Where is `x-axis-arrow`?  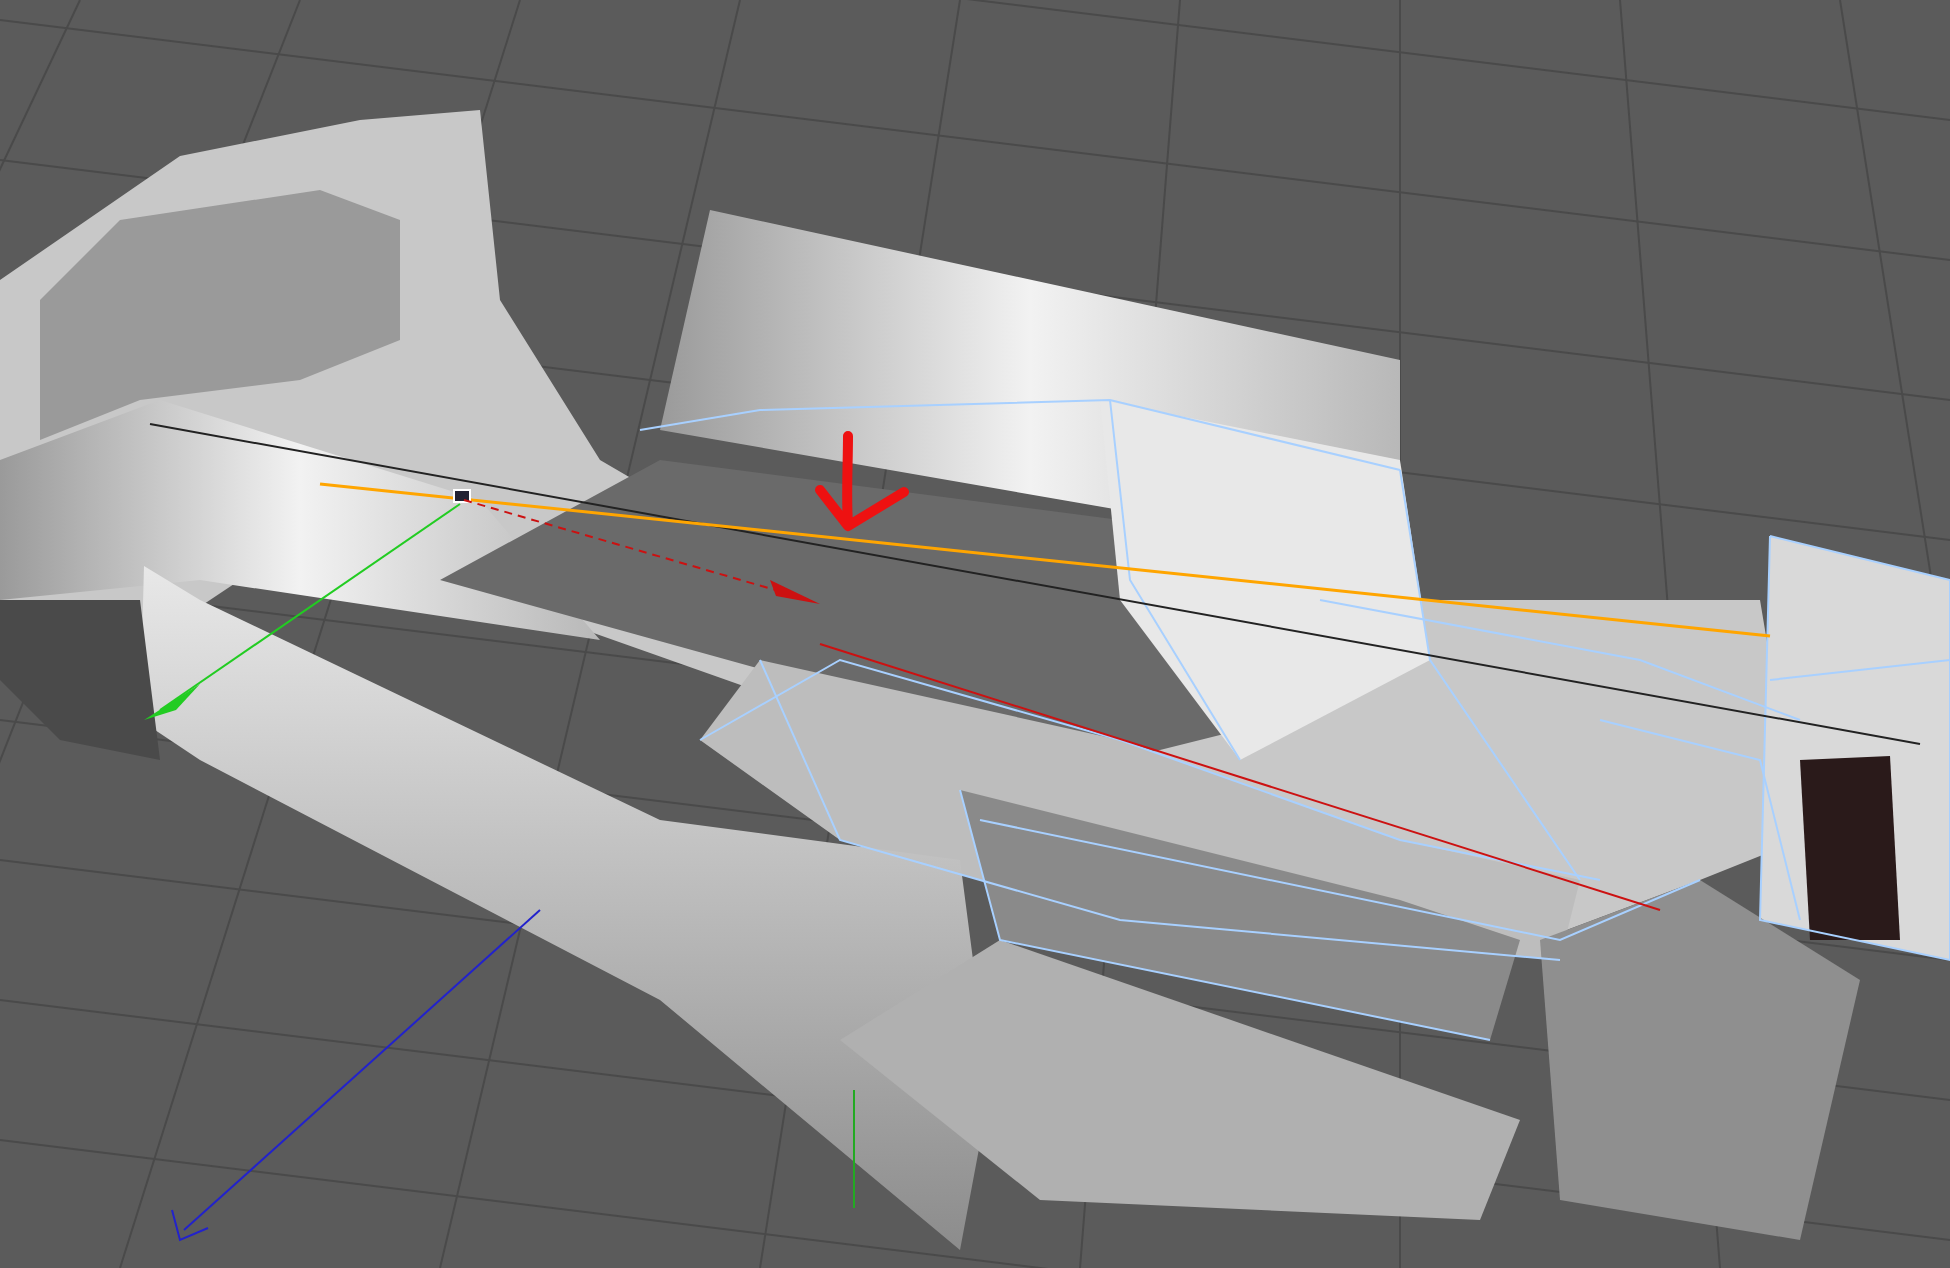 x-axis-arrow is located at coordinates (641, 551).